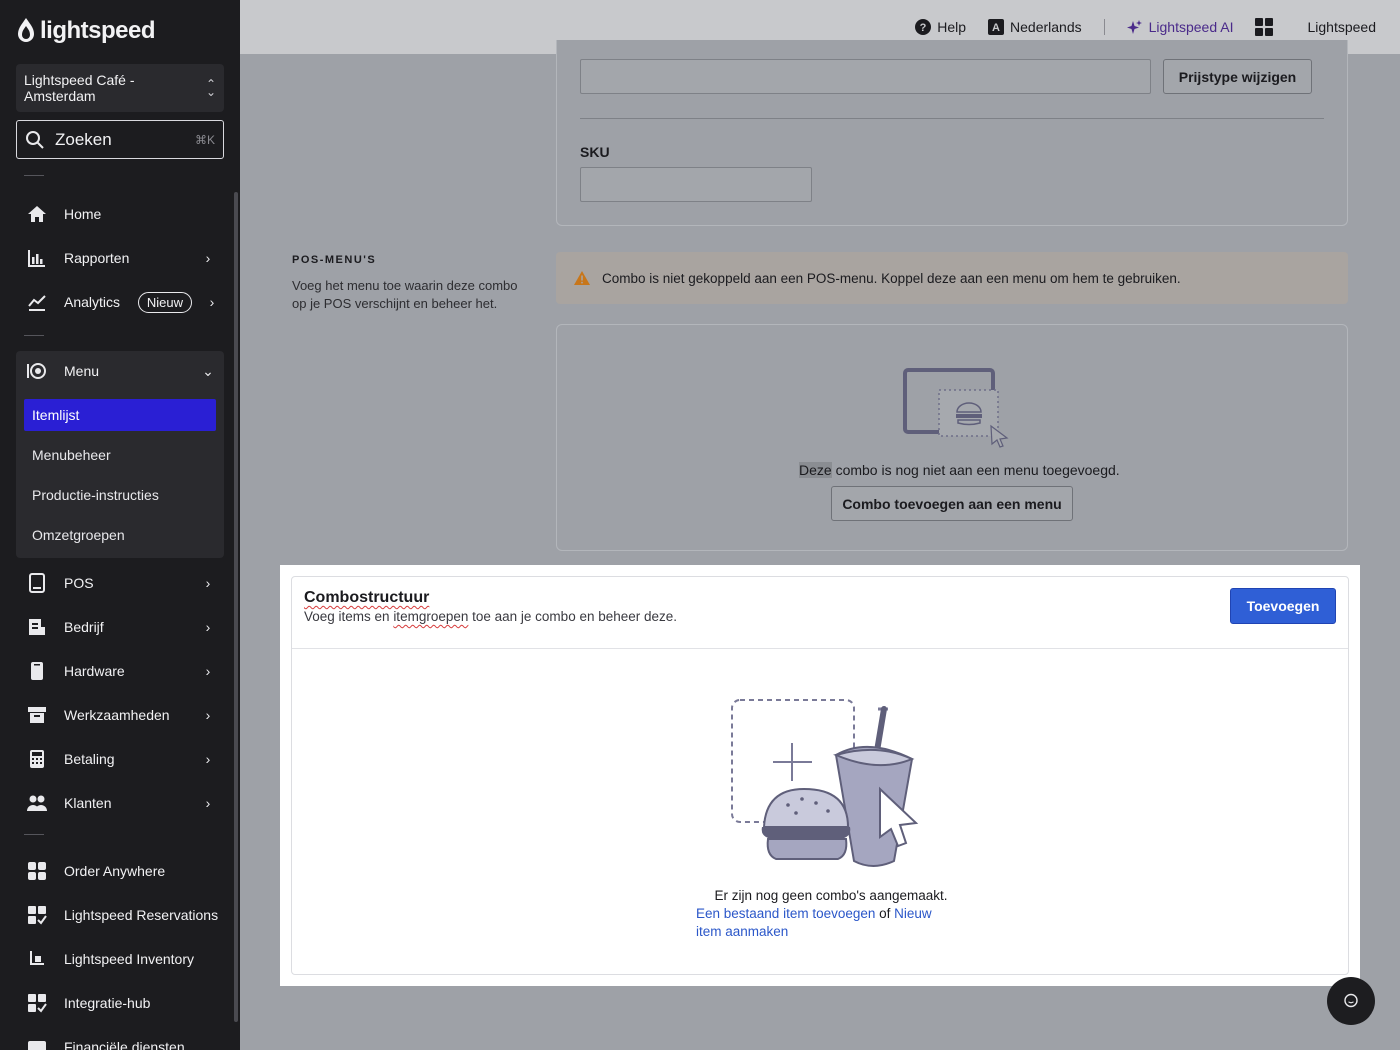  Describe the element at coordinates (37, 214) in the screenshot. I see `home-icon` at that location.